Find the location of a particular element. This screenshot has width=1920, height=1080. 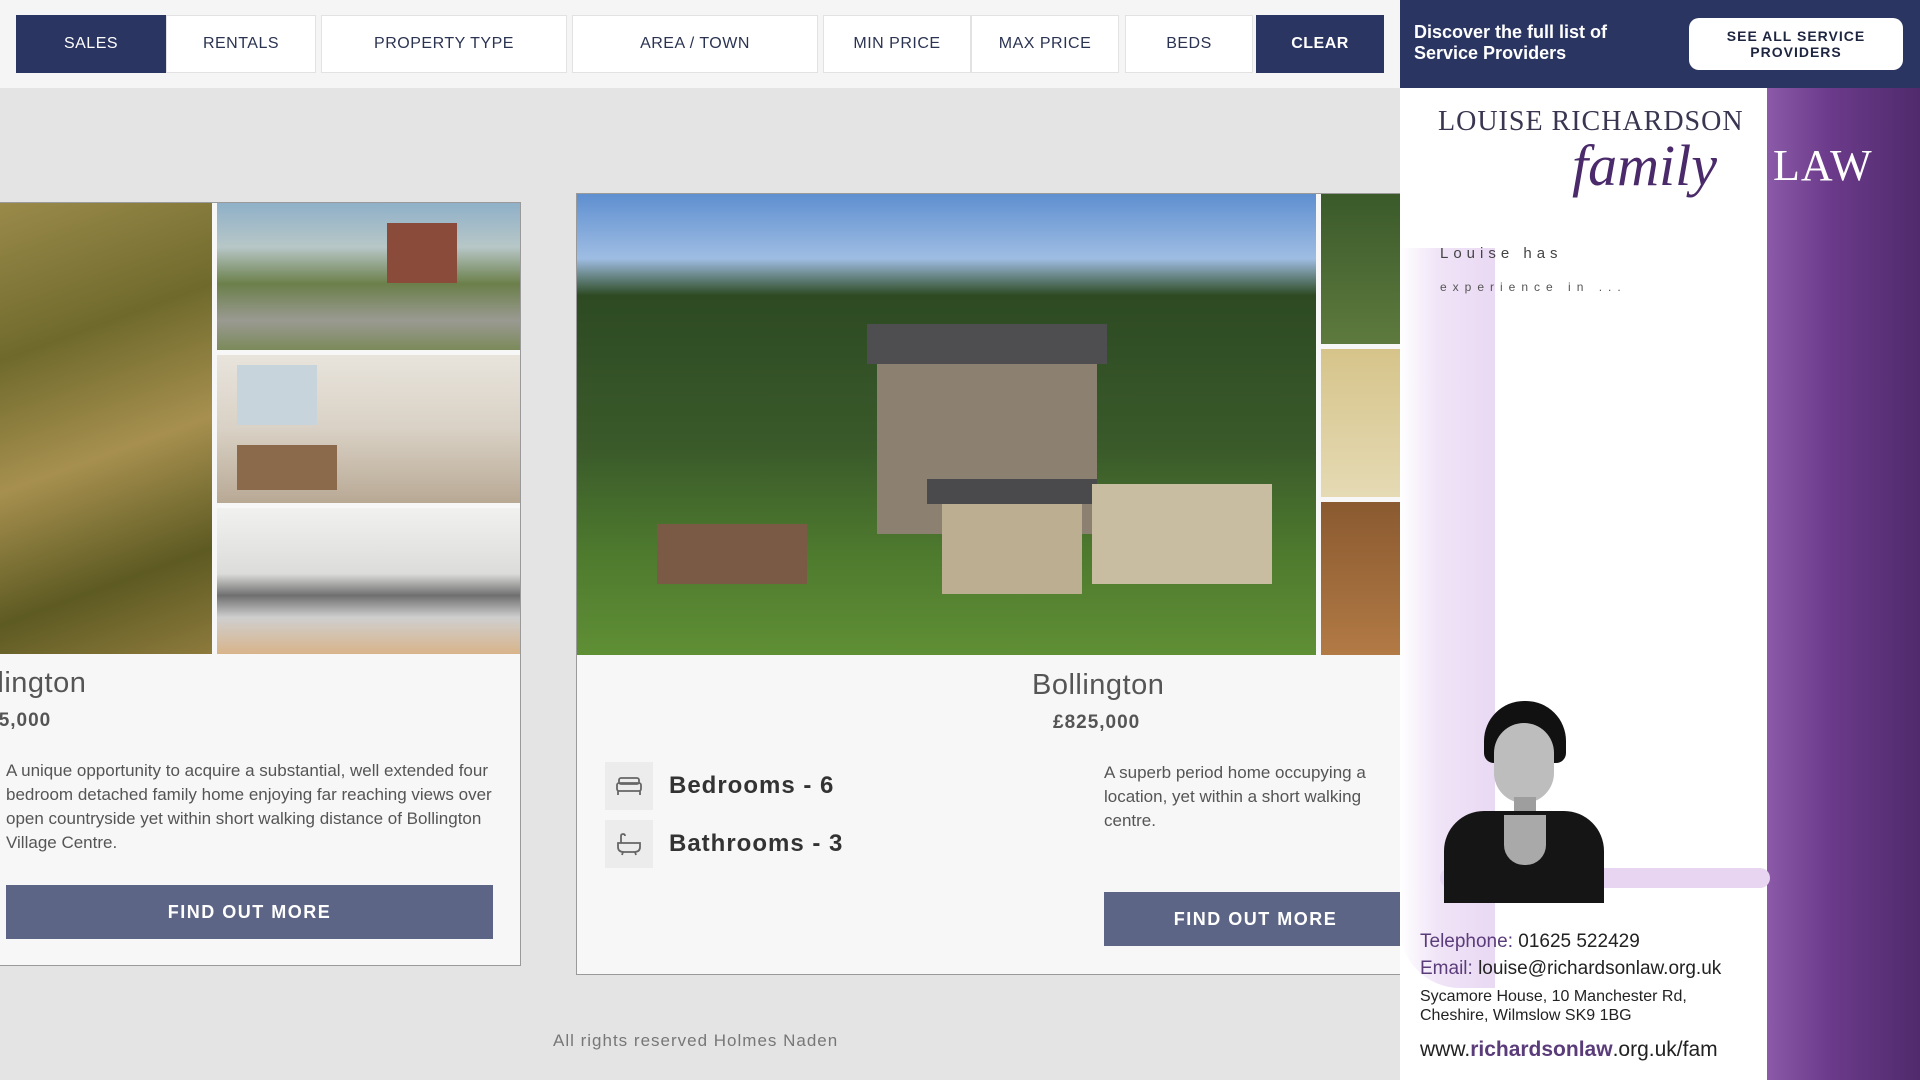

clear-filters-button: CLEAR is located at coordinates (1320, 44).